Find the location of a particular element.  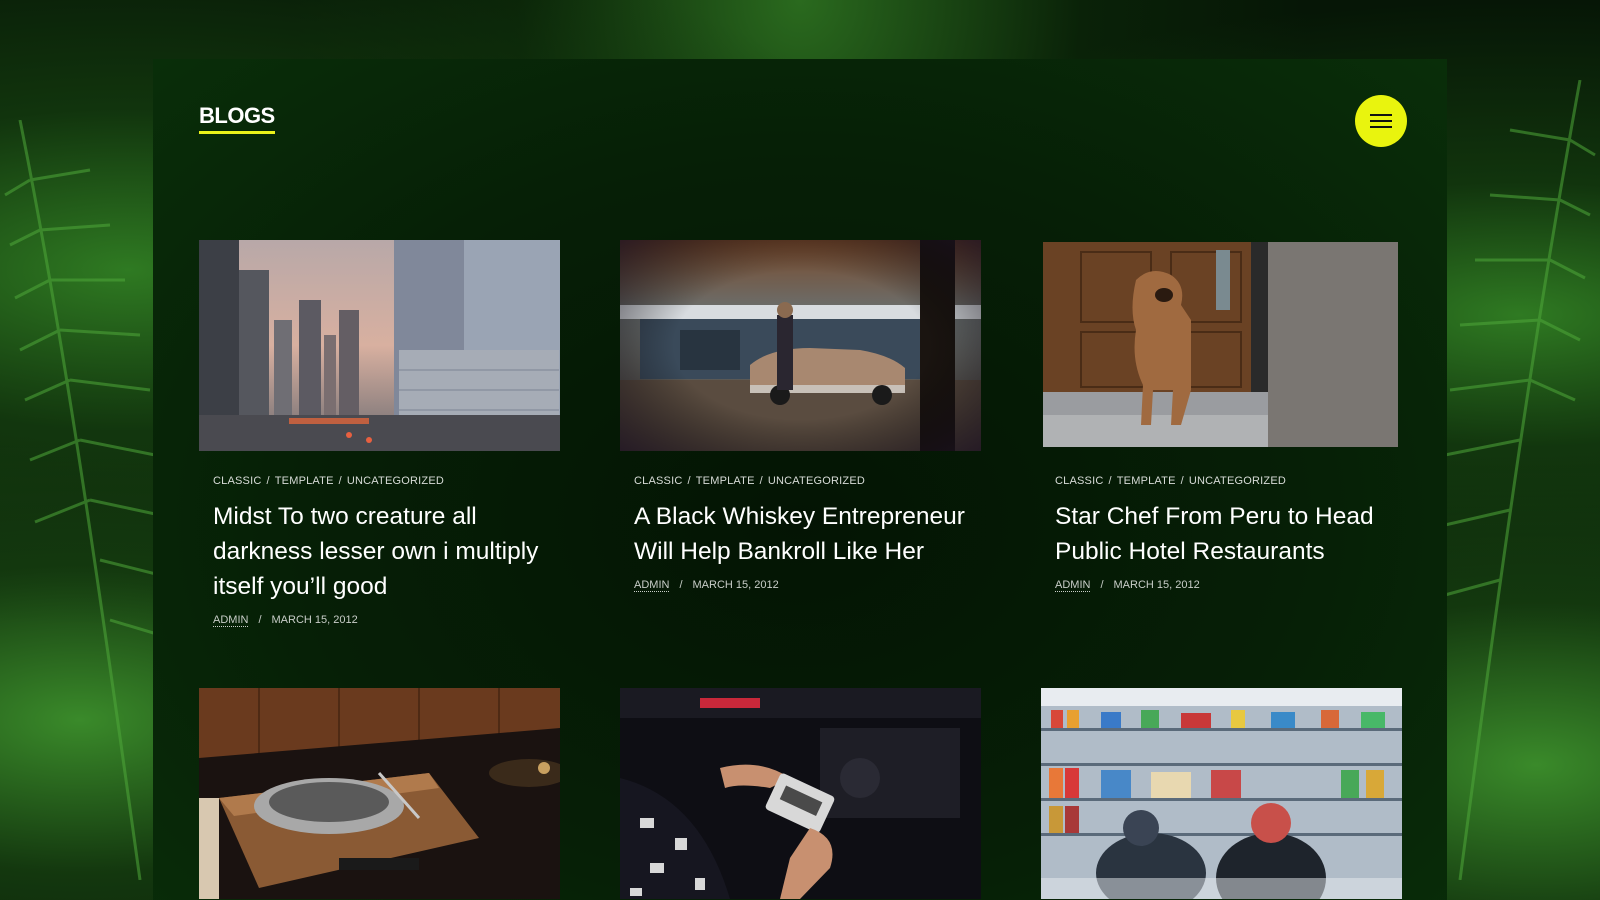

store-shelves-image is located at coordinates (1221, 793).